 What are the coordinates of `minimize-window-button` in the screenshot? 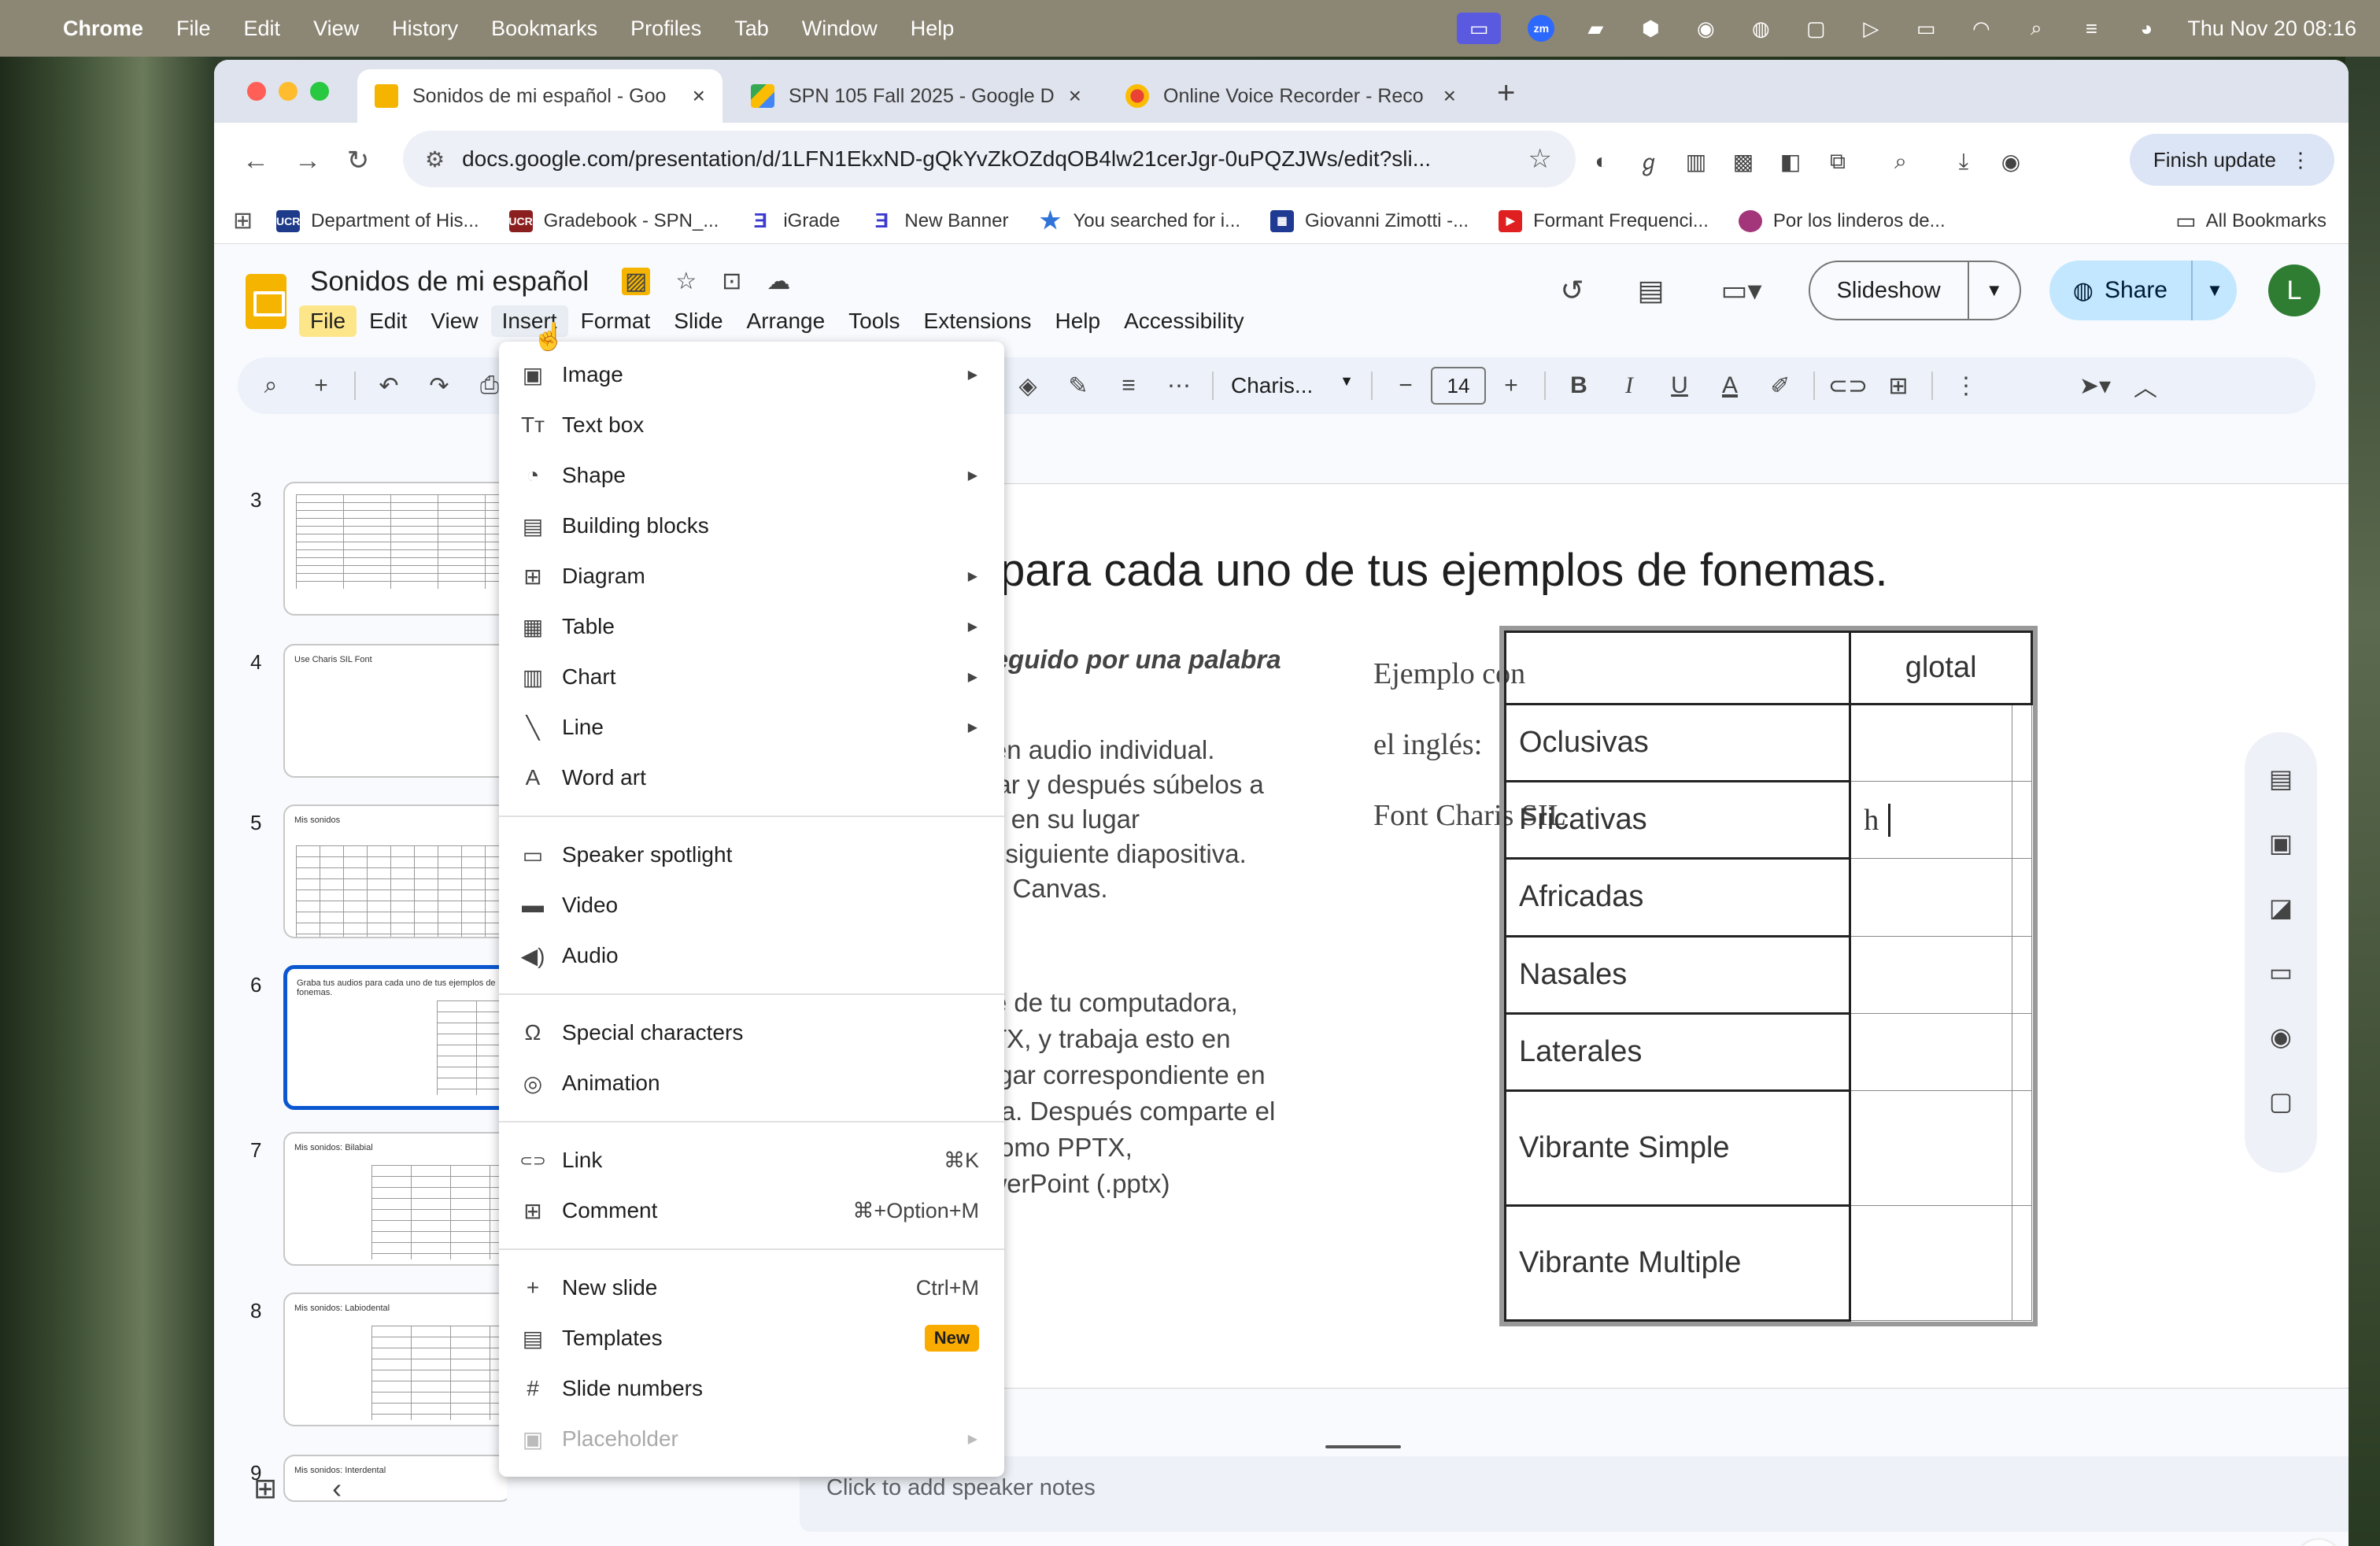 It's located at (288, 91).